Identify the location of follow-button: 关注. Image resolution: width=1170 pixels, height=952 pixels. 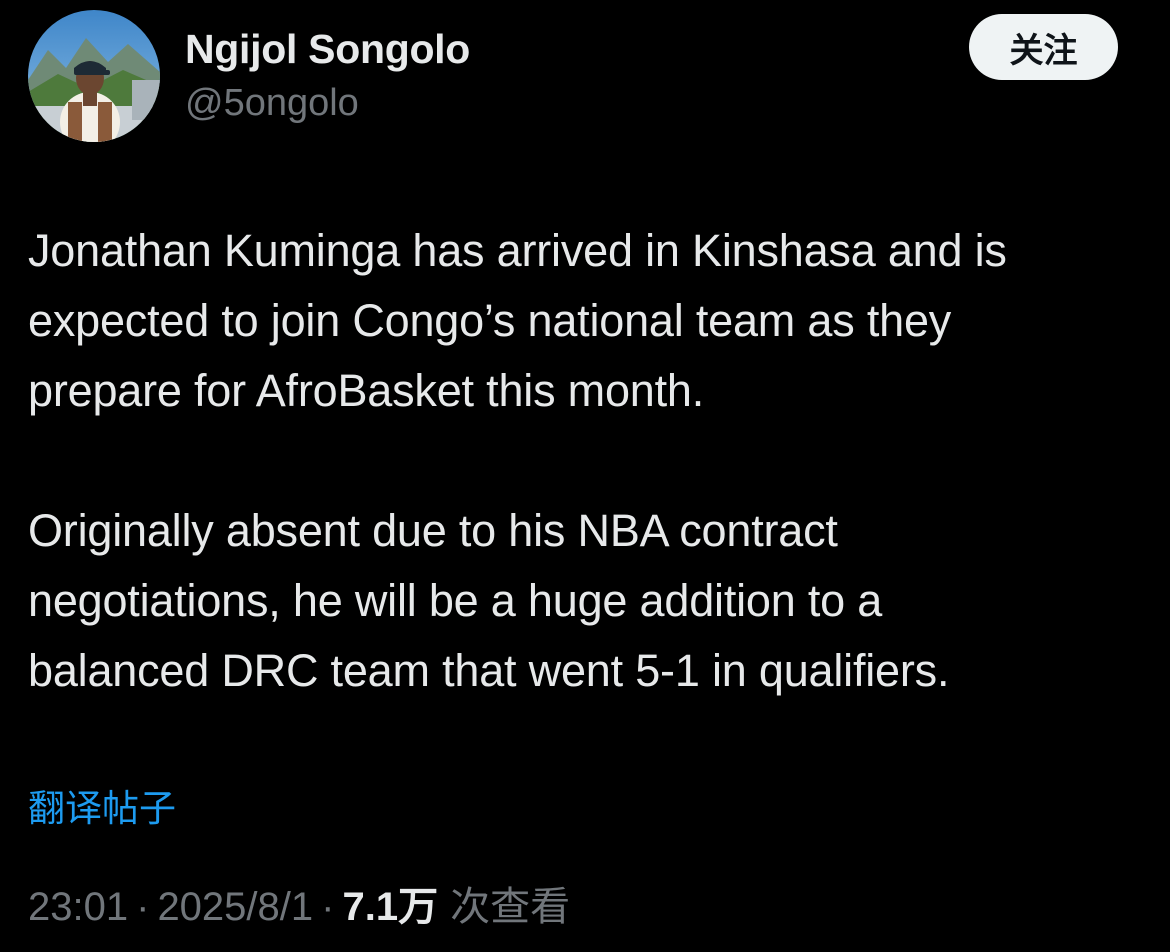
(1043, 47).